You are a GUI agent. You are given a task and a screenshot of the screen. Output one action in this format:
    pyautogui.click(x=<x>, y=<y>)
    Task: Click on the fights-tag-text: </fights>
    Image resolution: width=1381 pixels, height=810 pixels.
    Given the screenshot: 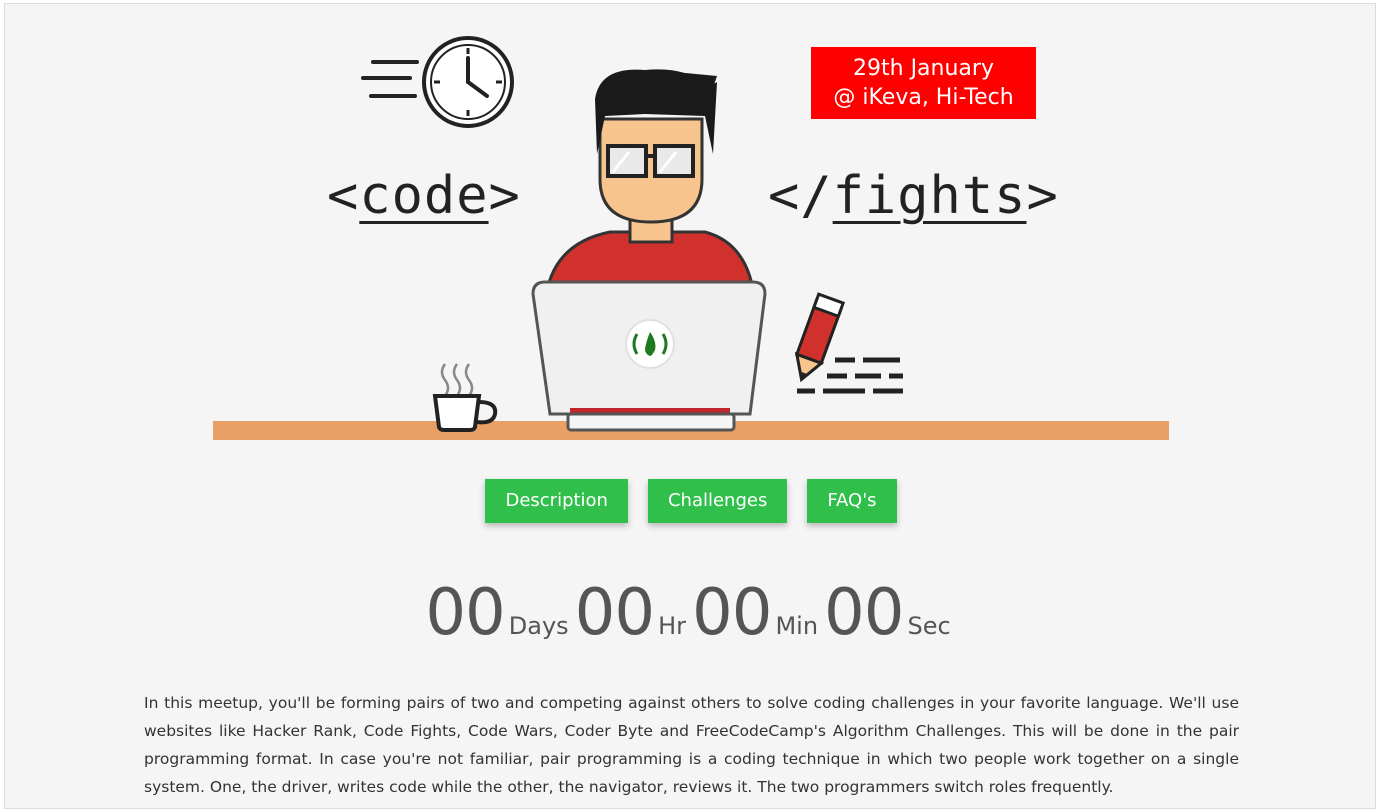 What is the action you would take?
    pyautogui.click(x=913, y=196)
    